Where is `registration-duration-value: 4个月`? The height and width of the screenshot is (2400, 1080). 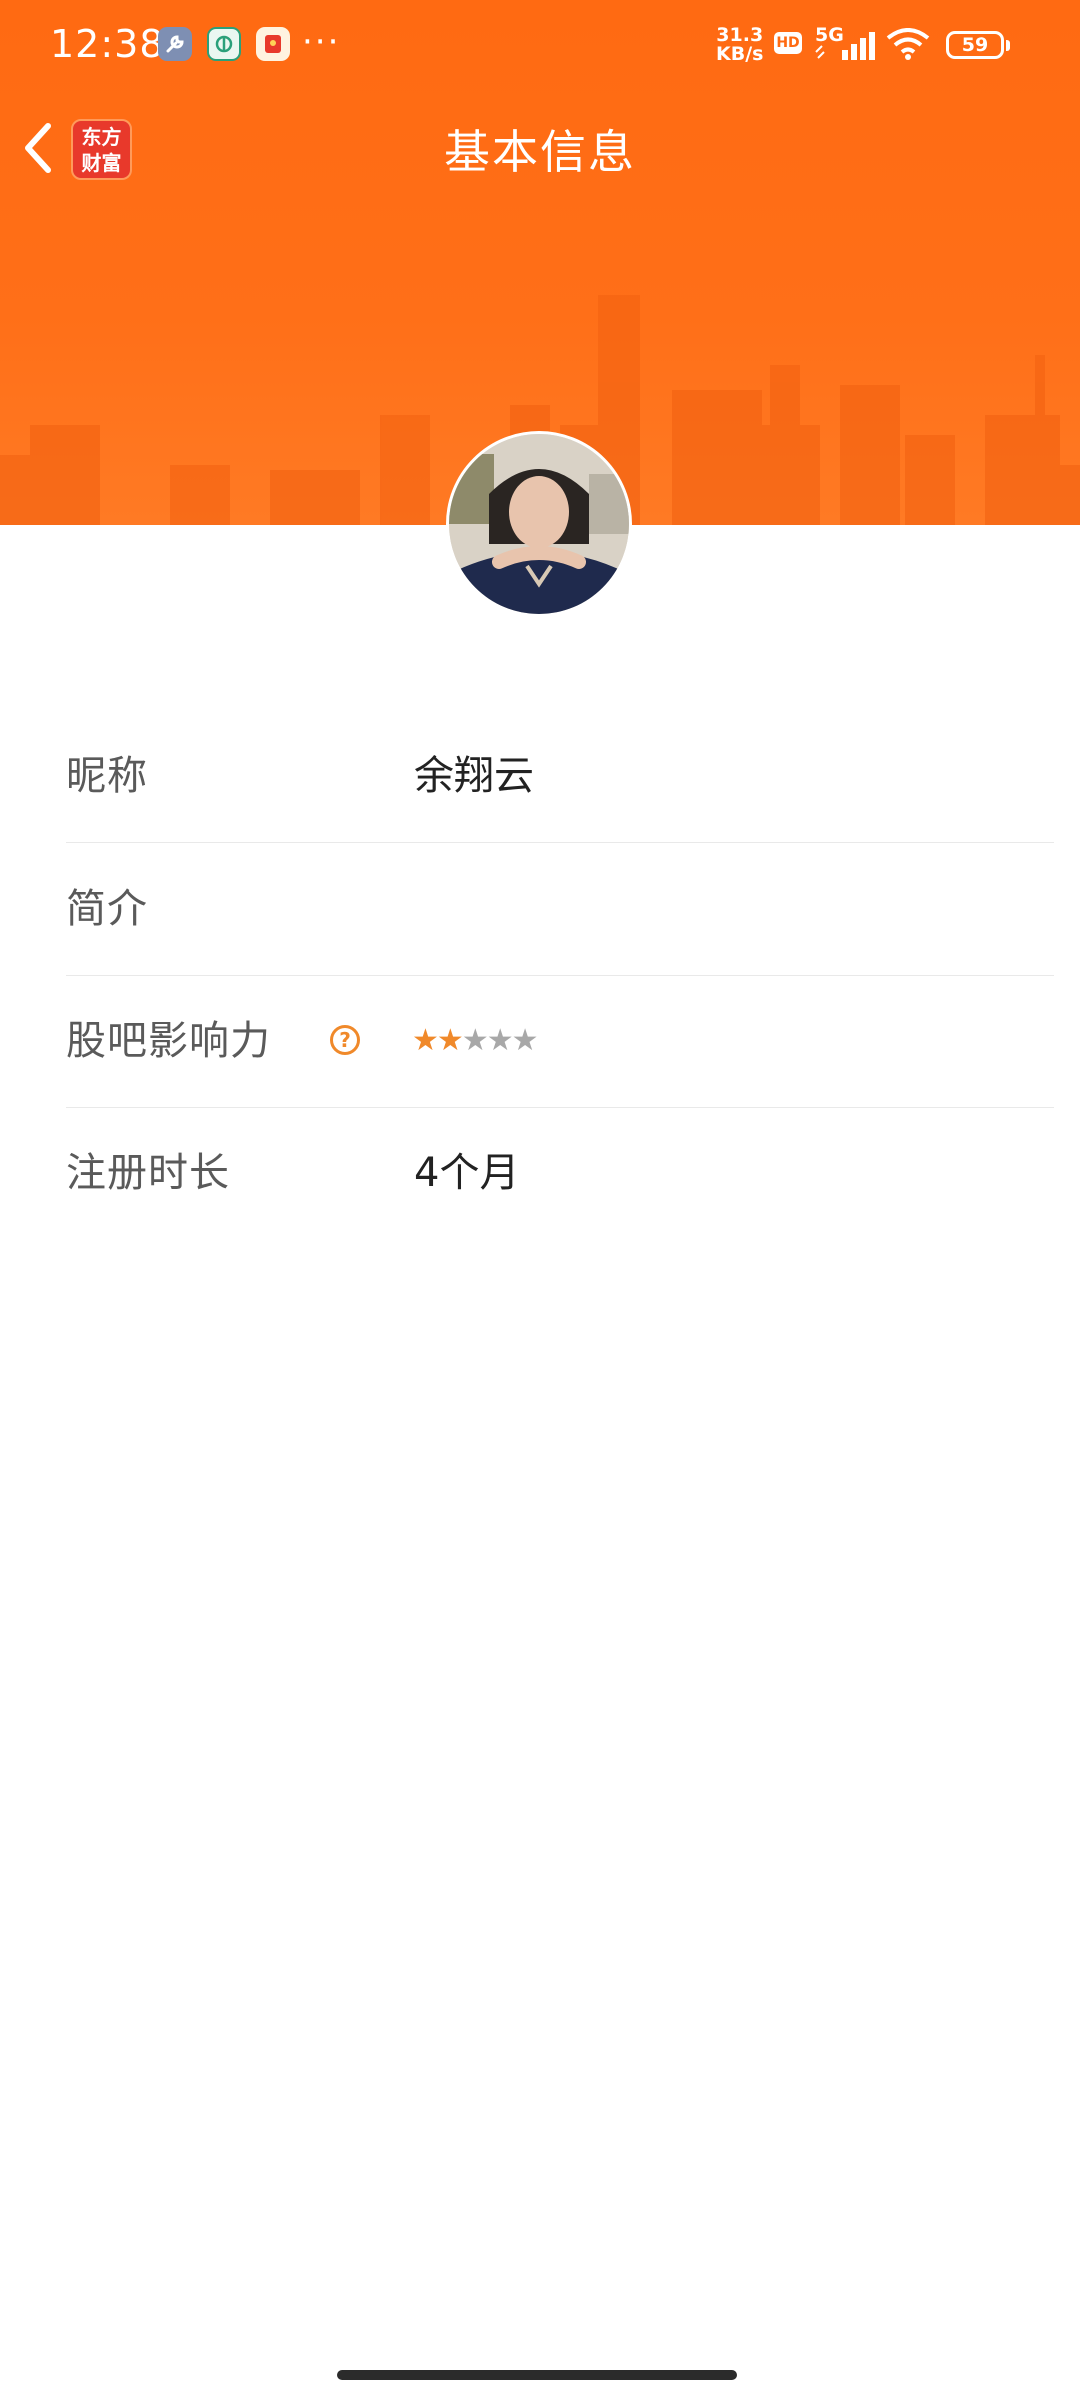 registration-duration-value: 4个月 is located at coordinates (467, 1173).